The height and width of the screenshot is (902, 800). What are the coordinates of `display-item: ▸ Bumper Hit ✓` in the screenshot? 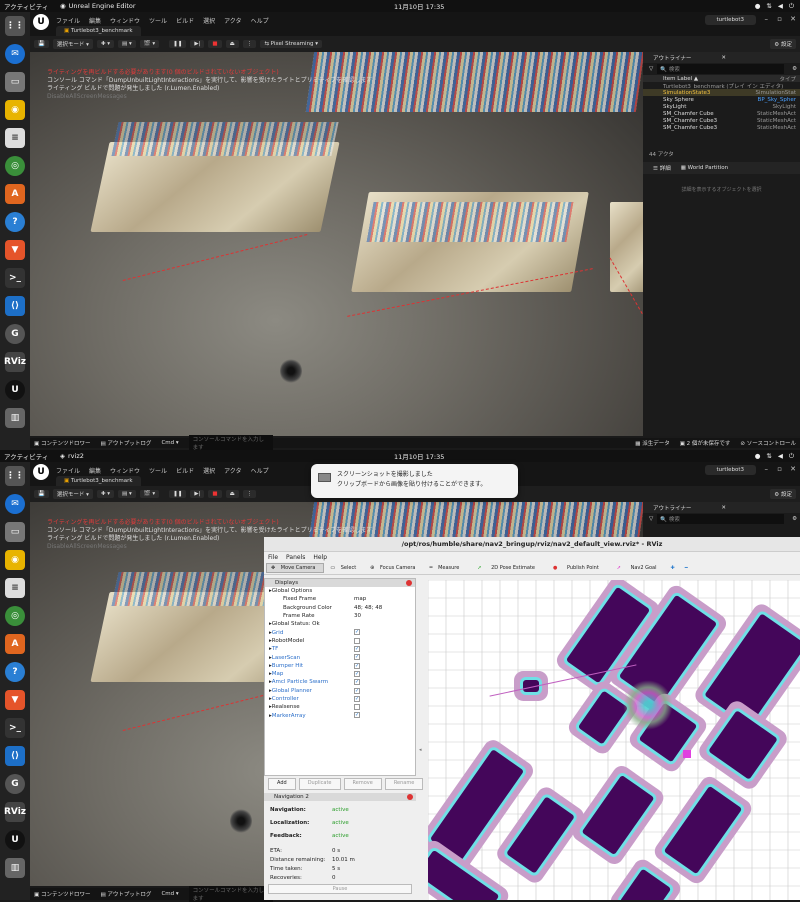 It's located at (340, 666).